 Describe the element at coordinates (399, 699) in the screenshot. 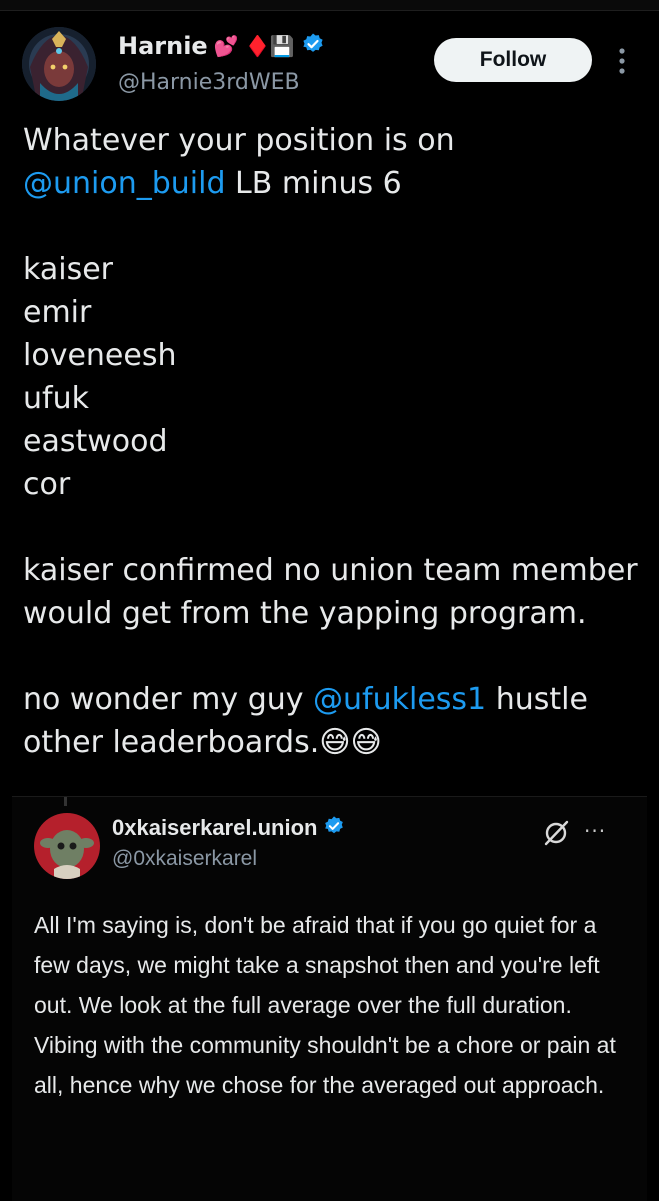

I see `mention-link: @ufukless1` at that location.